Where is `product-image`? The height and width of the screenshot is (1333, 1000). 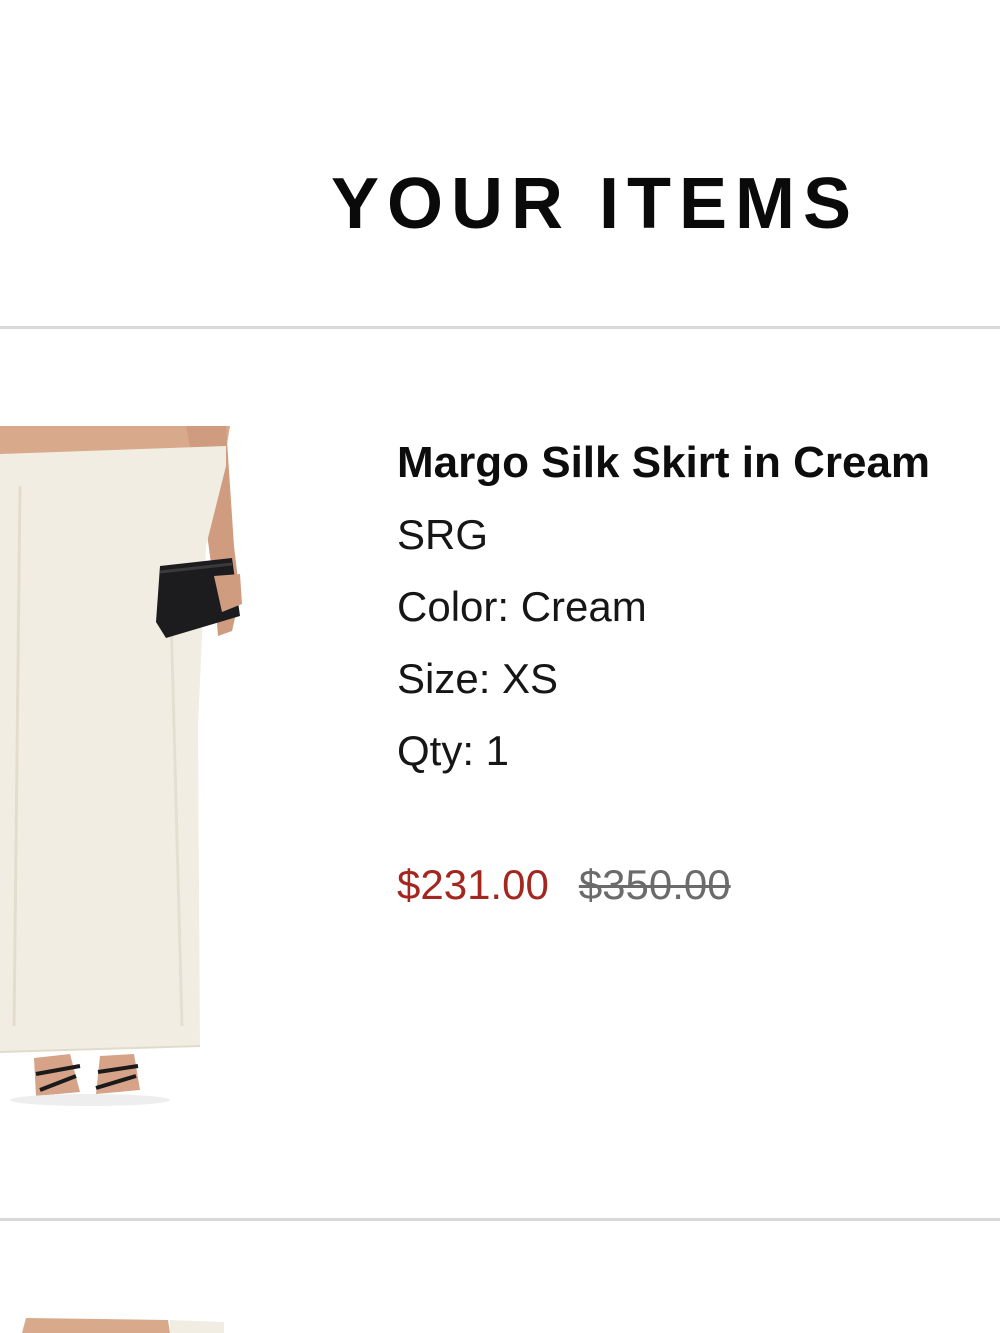 product-image is located at coordinates (145, 766).